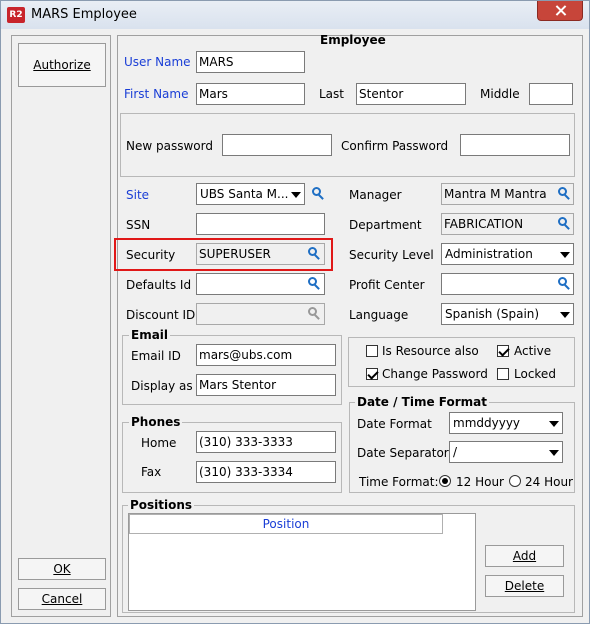 The height and width of the screenshot is (624, 590). Describe the element at coordinates (162, 386) in the screenshot. I see `display-as-label: Display as` at that location.